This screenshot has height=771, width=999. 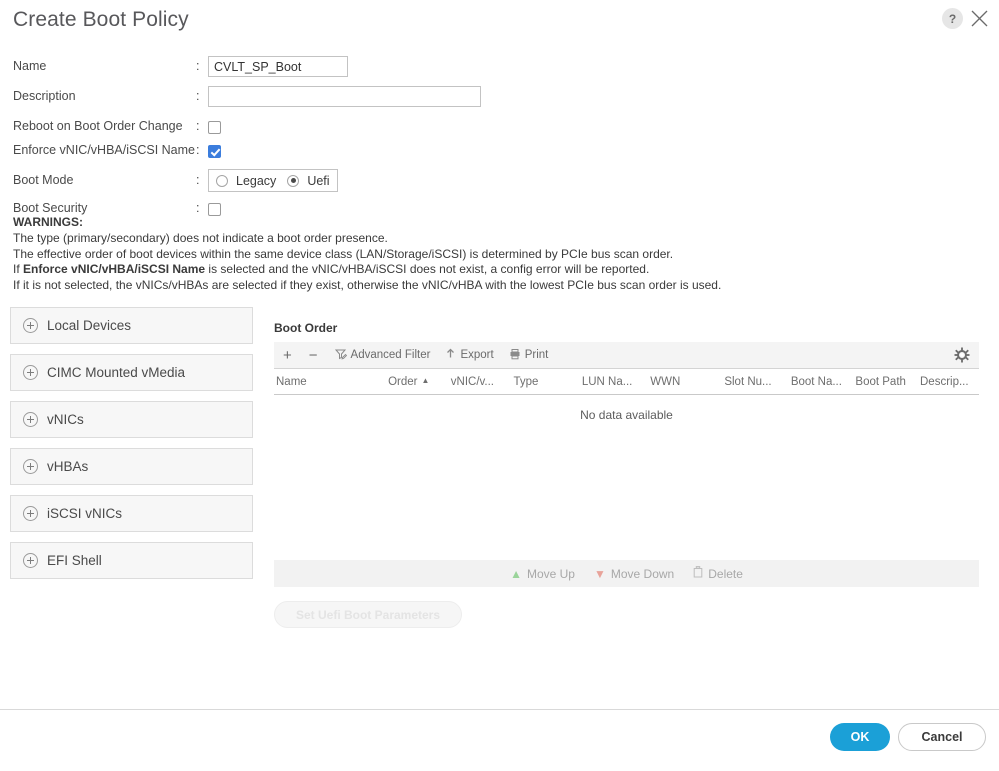 What do you see at coordinates (499, 740) in the screenshot?
I see `dialog-footer: OK Cancel` at bounding box center [499, 740].